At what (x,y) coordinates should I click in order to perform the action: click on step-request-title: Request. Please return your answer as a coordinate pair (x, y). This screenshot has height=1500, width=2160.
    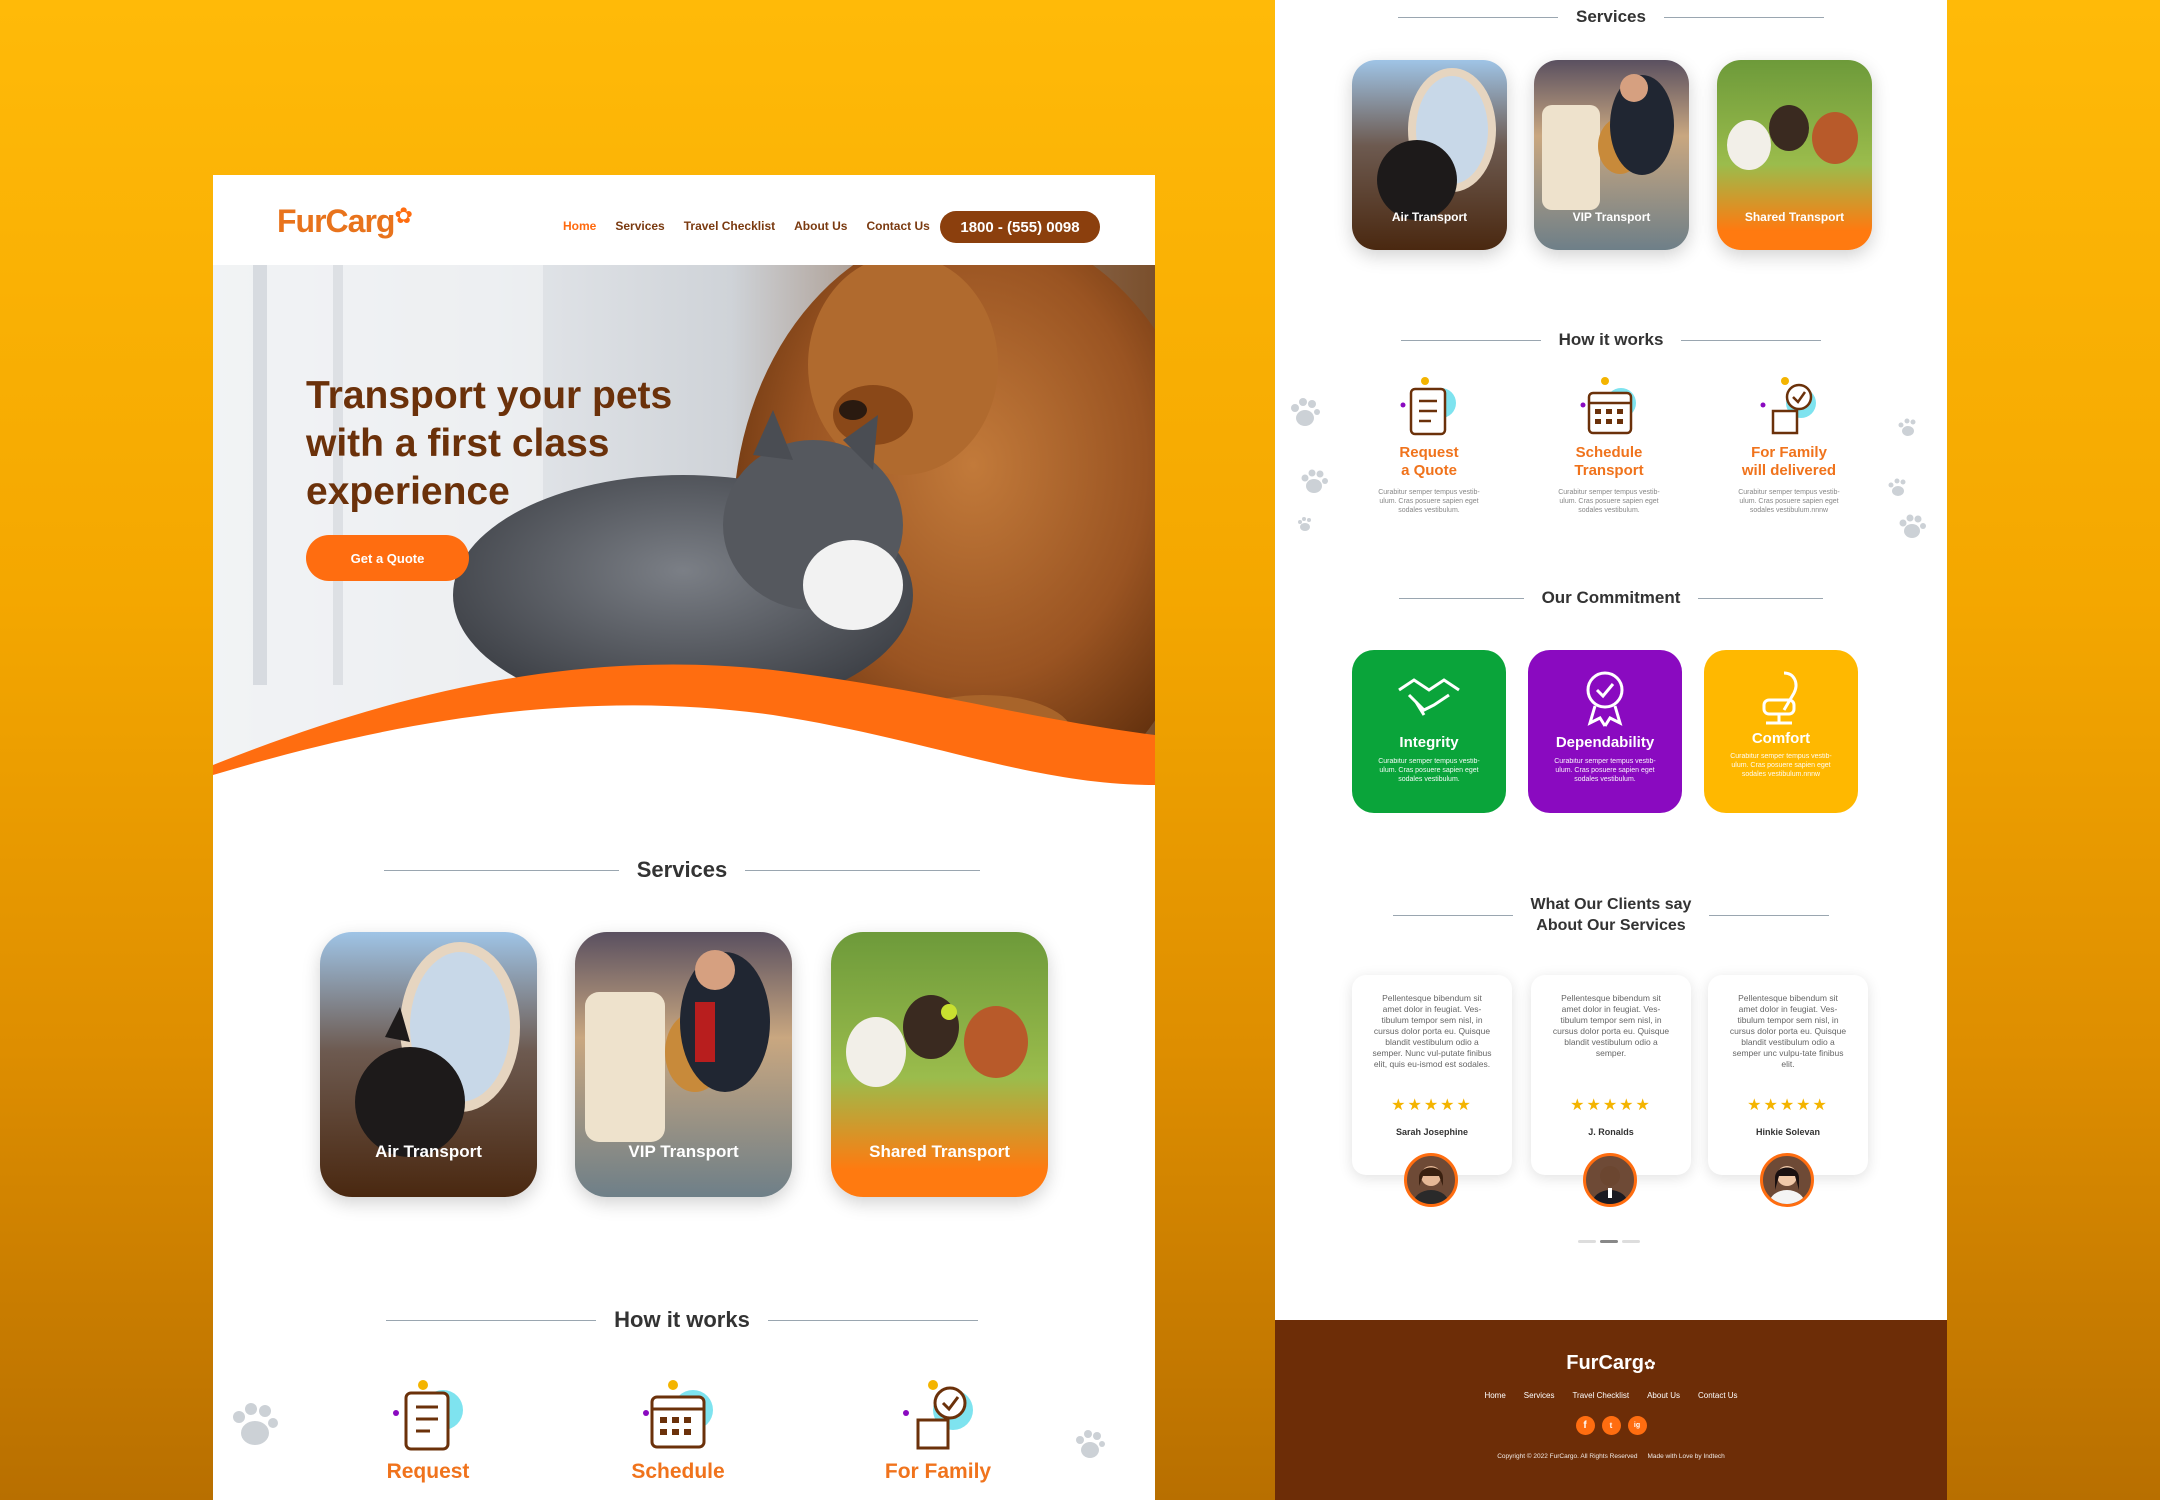
    Looking at the image, I should click on (428, 1471).